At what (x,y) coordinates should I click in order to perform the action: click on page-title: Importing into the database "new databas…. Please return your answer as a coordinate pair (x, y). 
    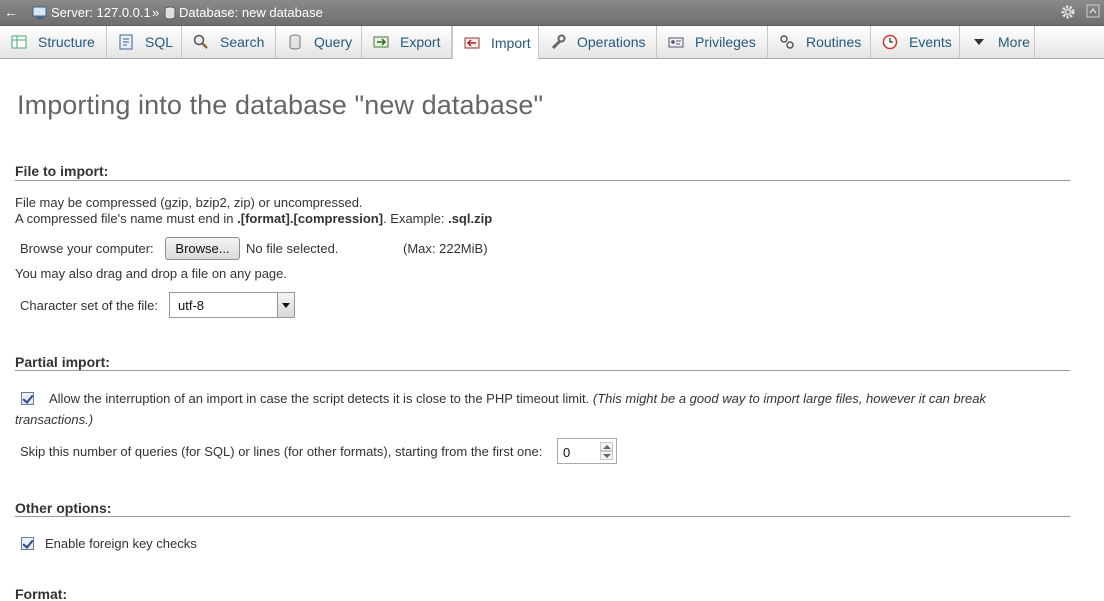
    Looking at the image, I should click on (280, 105).